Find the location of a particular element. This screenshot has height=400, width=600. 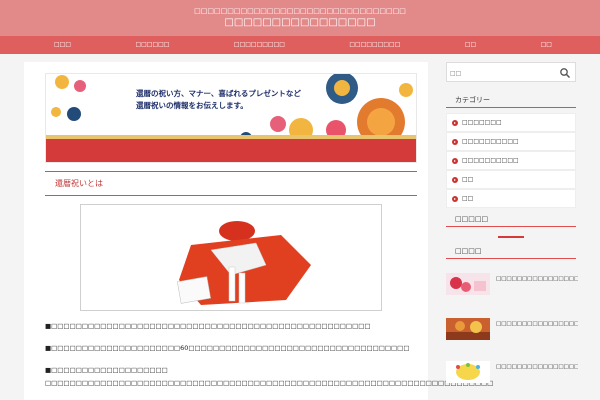

nav-item-5: □□ is located at coordinates (470, 45).